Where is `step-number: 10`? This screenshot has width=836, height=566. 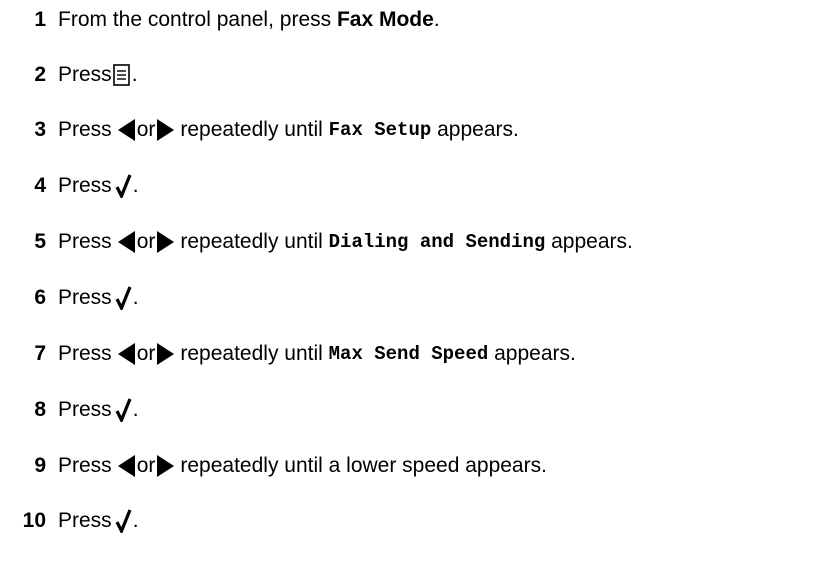
step-number: 10 is located at coordinates (34, 520).